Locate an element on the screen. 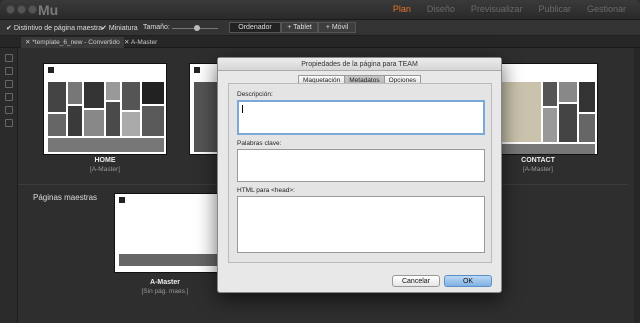 This screenshot has width=640, height=323. description-label: Descripción: is located at coordinates (255, 94).